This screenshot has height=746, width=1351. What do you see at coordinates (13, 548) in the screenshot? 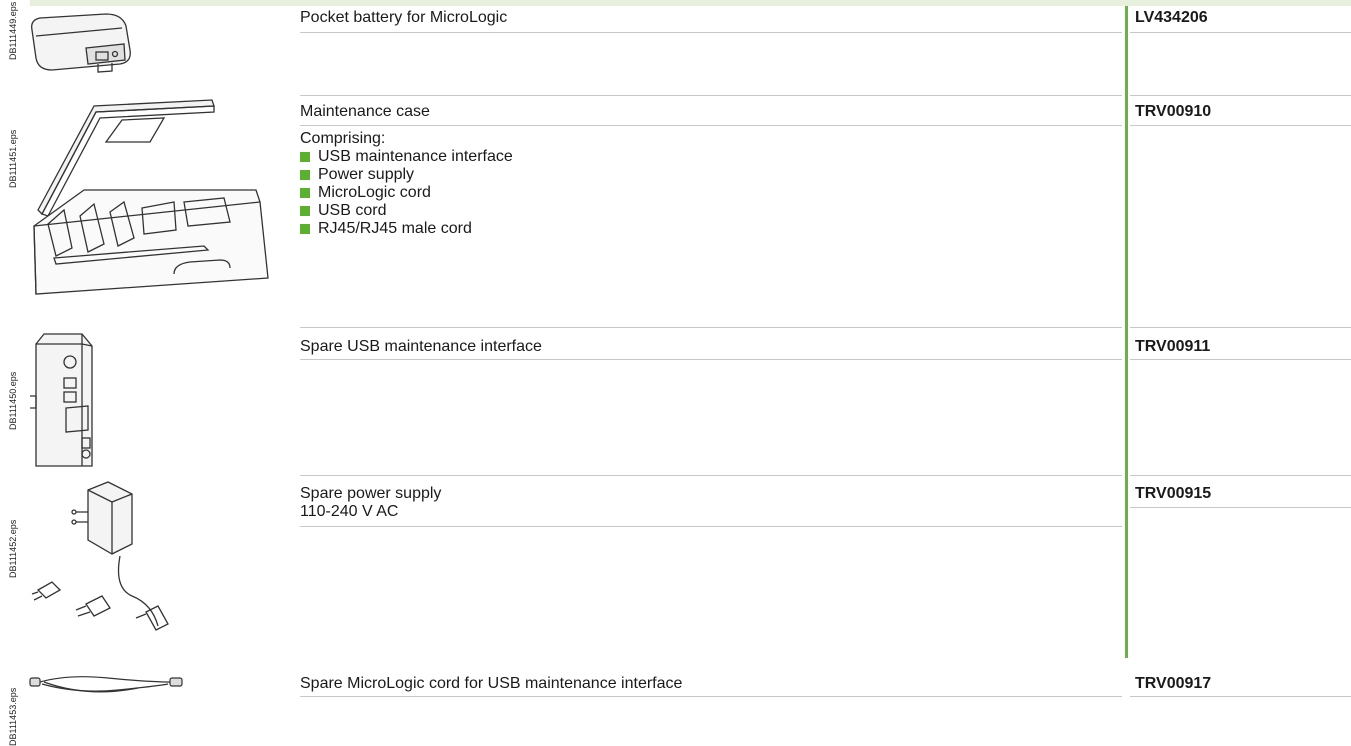
I see `figure-id: DB111452.eps` at bounding box center [13, 548].